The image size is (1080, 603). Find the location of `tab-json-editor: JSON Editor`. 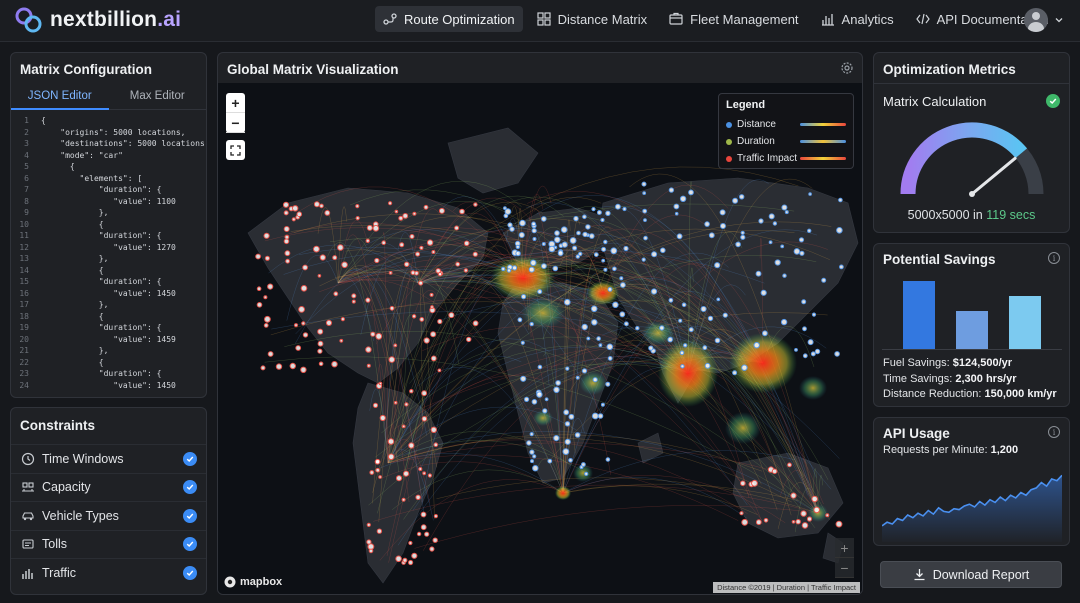

tab-json-editor: JSON Editor is located at coordinates (60, 98).